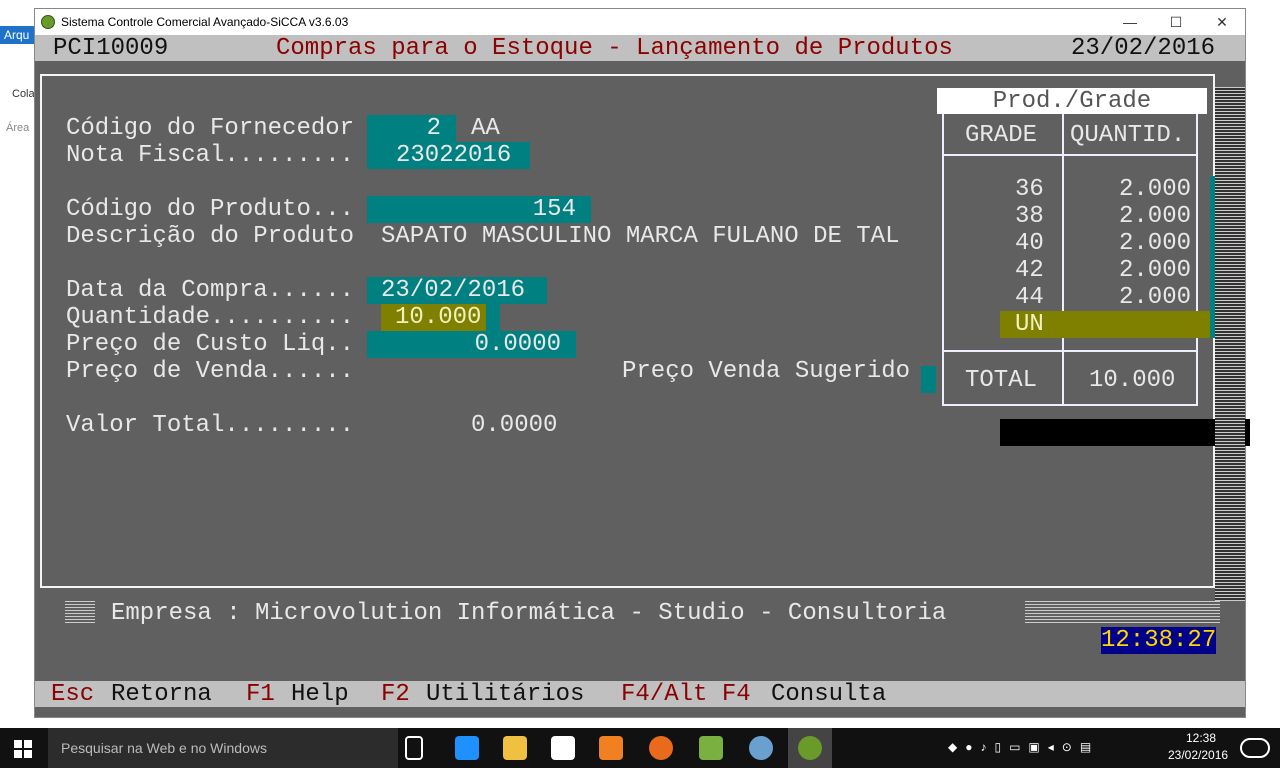  Describe the element at coordinates (72, 694) in the screenshot. I see `key-esc: Esc` at that location.